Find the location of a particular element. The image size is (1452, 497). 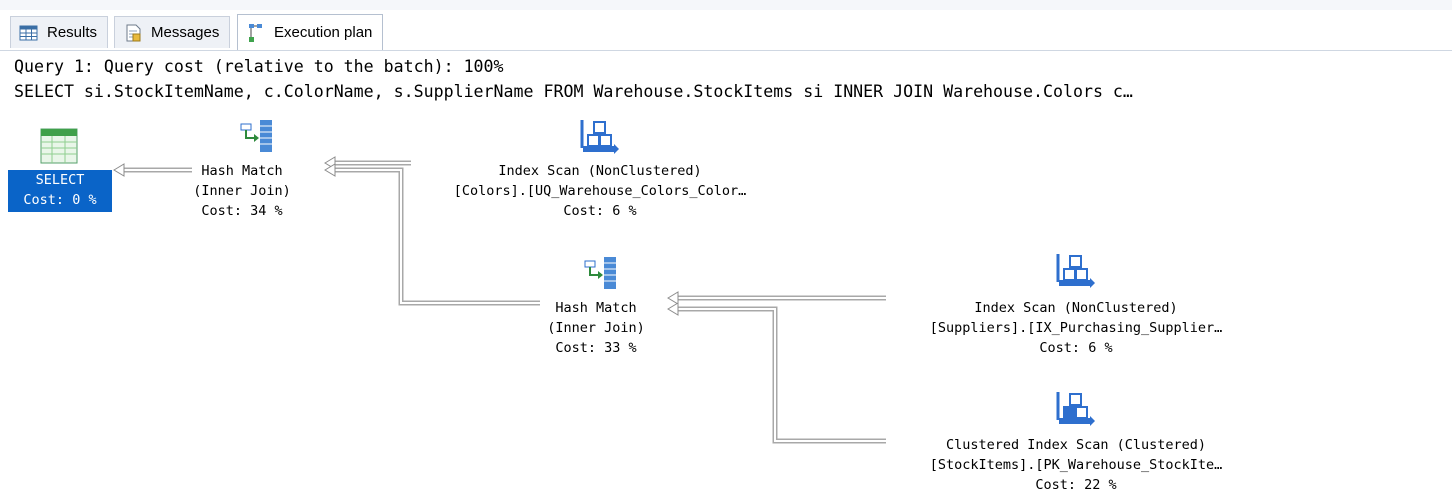

index-scan-suppliers-title: Index Scan (NonClustered) is located at coordinates (1076, 308).